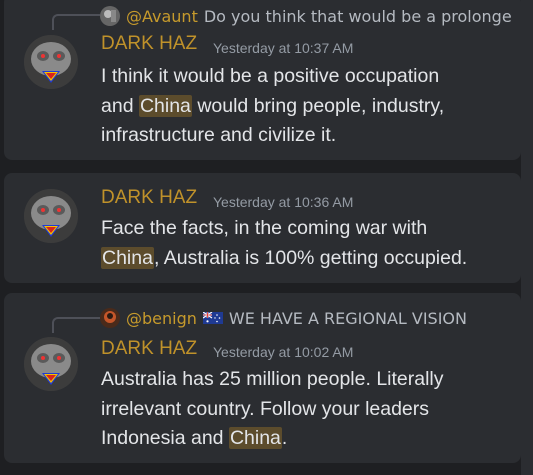  I want to click on reply-preview: @benign WE HAVE A REGIONAL VISION, so click(283, 318).